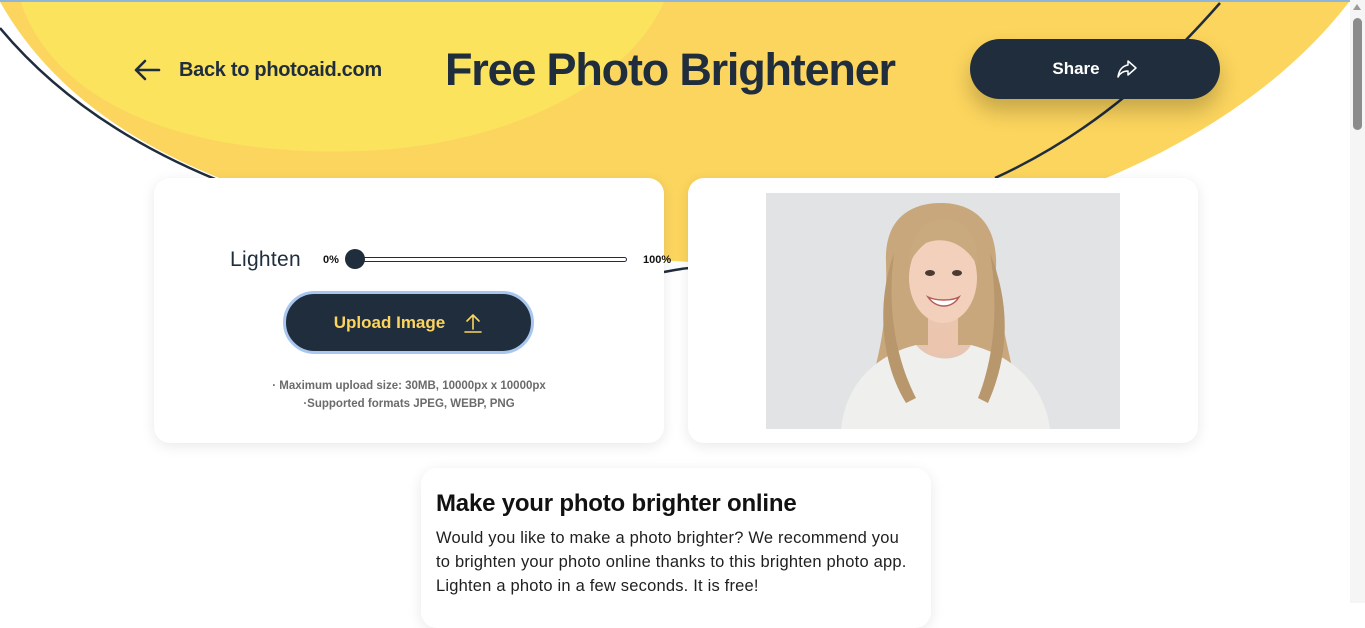  I want to click on slider-min-label: 0%, so click(331, 260).